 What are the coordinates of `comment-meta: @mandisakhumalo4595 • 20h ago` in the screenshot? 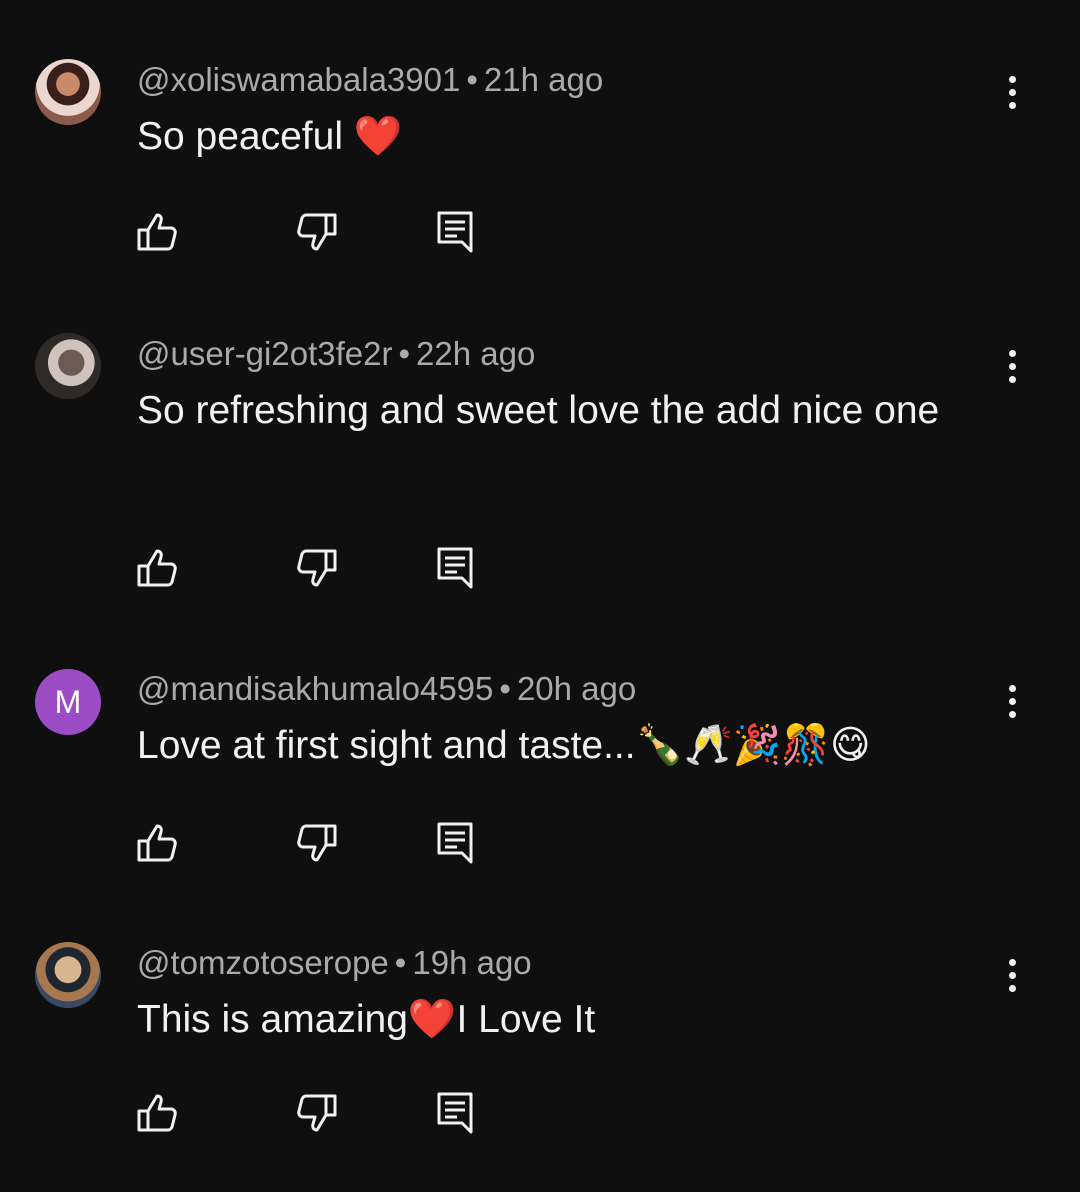 It's located at (386, 689).